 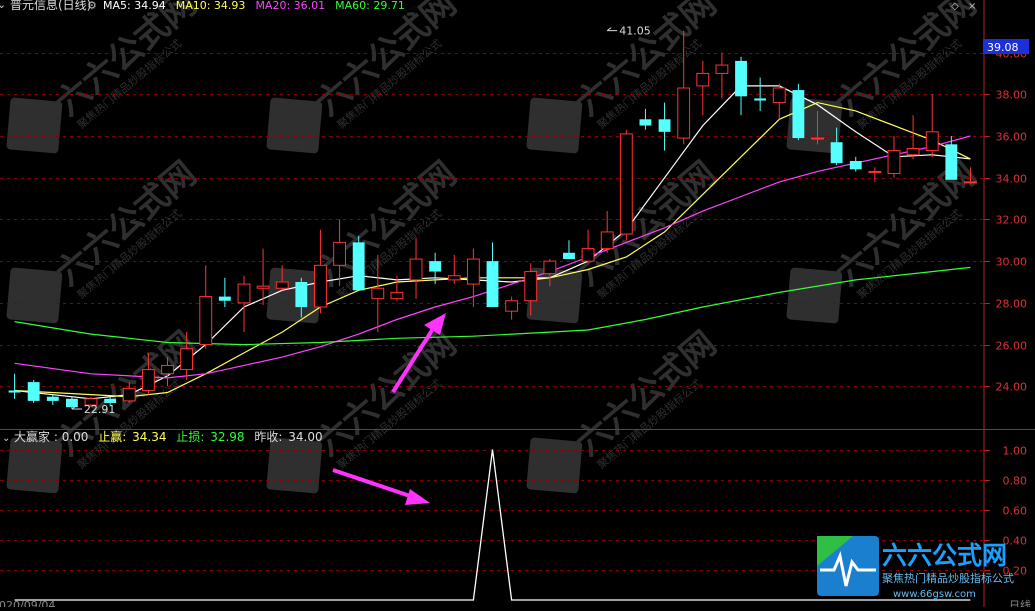 I want to click on stock-title: 普元信息(日线), so click(x=50, y=6).